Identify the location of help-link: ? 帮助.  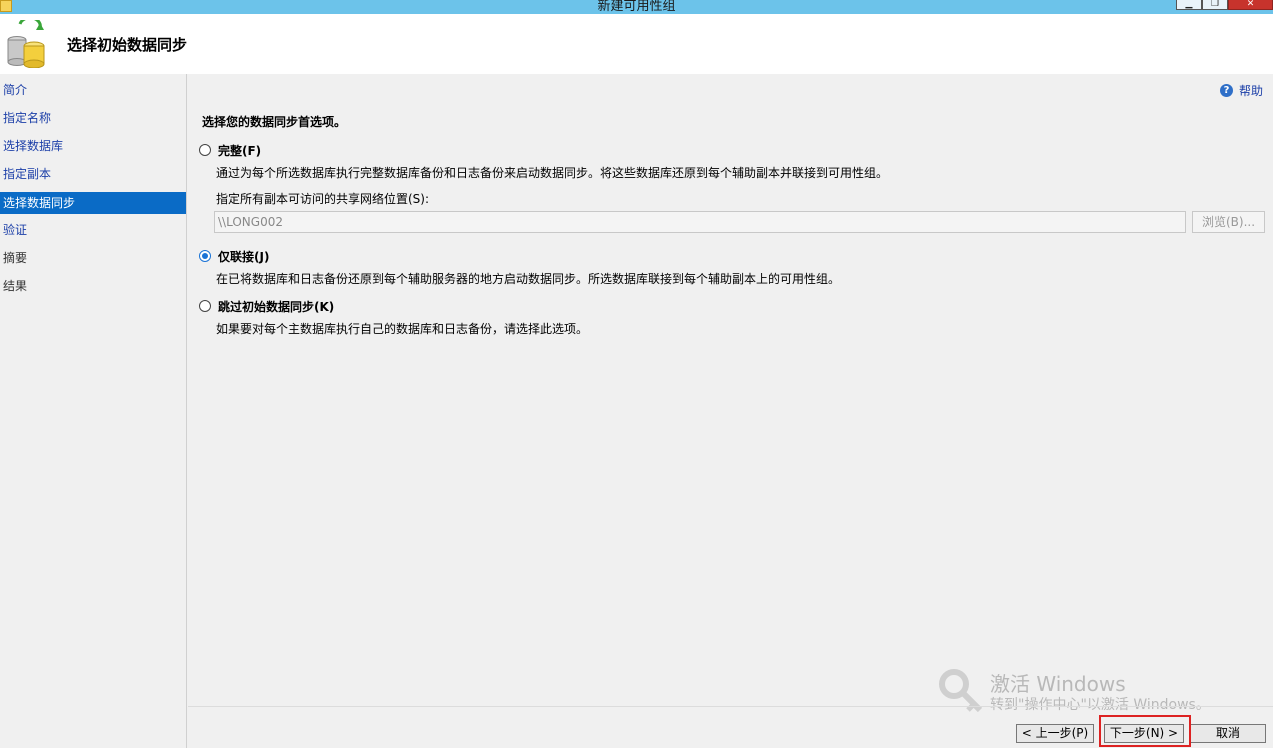
(1241, 90).